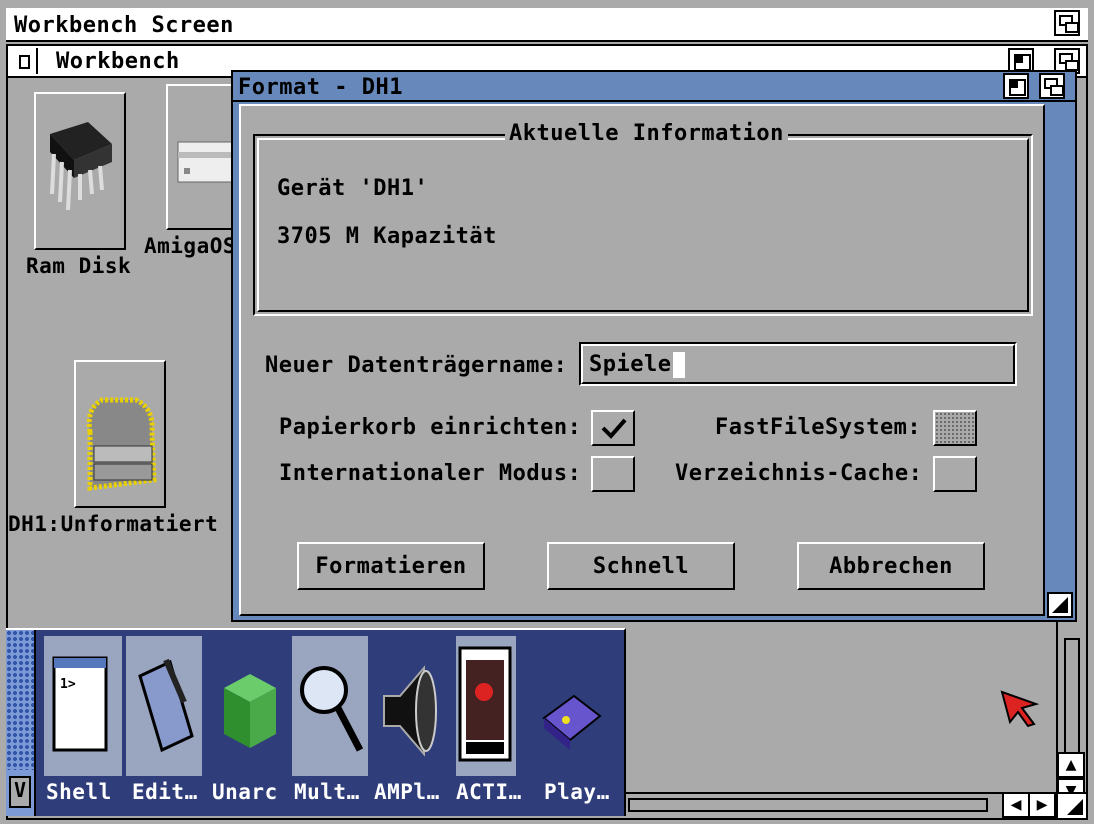  What do you see at coordinates (430, 427) in the screenshot?
I see `trashcan-label: Papierkorb einrichten:` at bounding box center [430, 427].